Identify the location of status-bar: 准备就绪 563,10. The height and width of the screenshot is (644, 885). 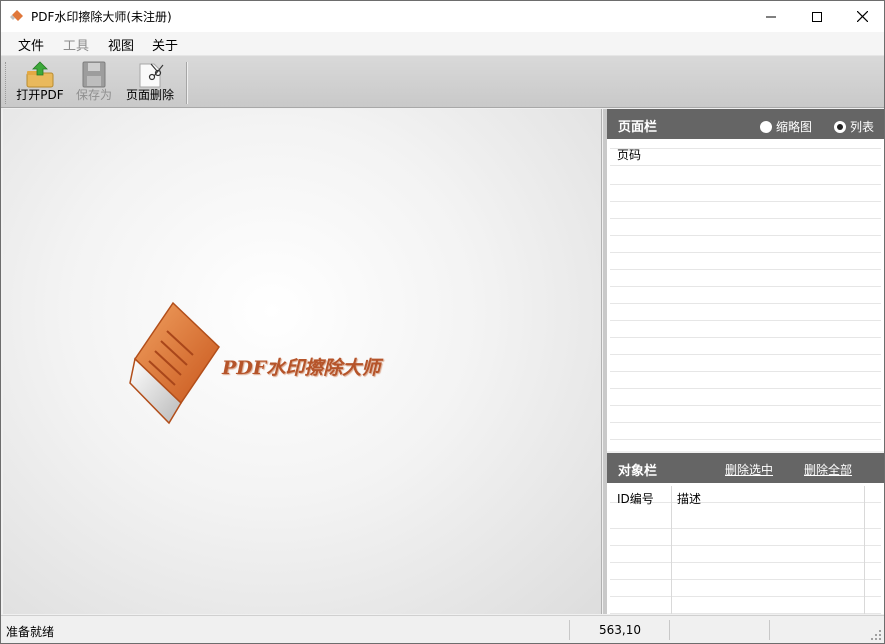
(442, 629).